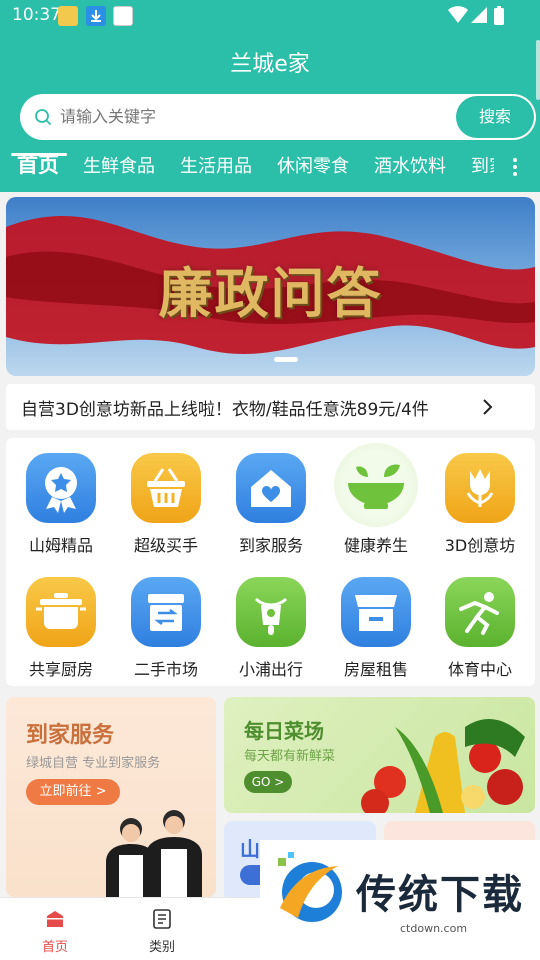  I want to click on watermark-text: 传统下载, so click(440, 895).